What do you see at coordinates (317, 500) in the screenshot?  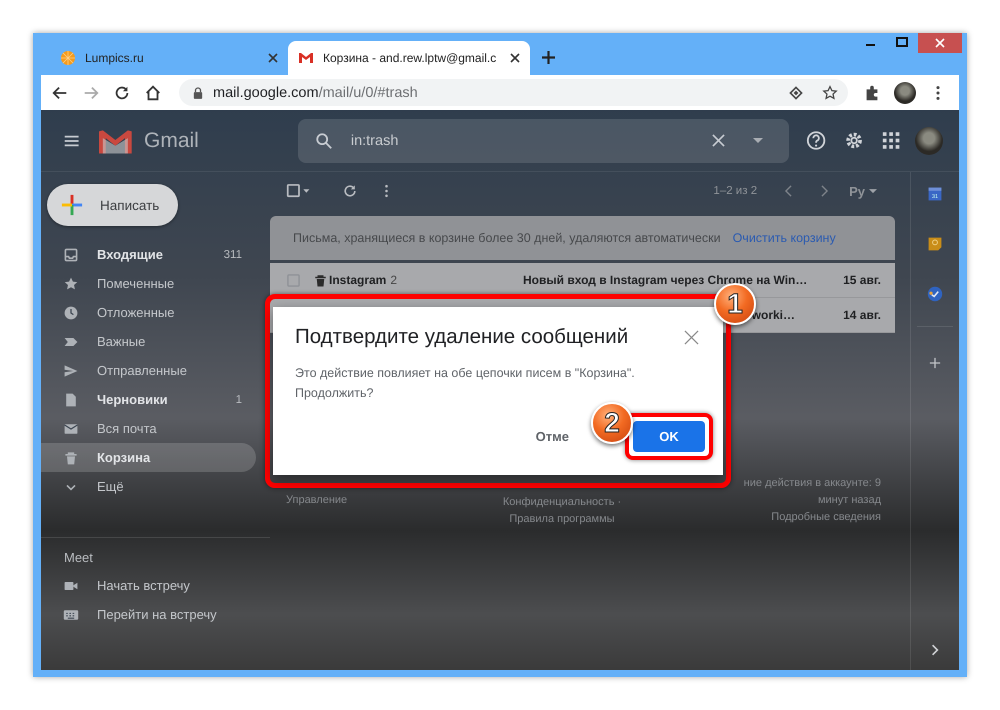 I see `footer-text: Управление` at bounding box center [317, 500].